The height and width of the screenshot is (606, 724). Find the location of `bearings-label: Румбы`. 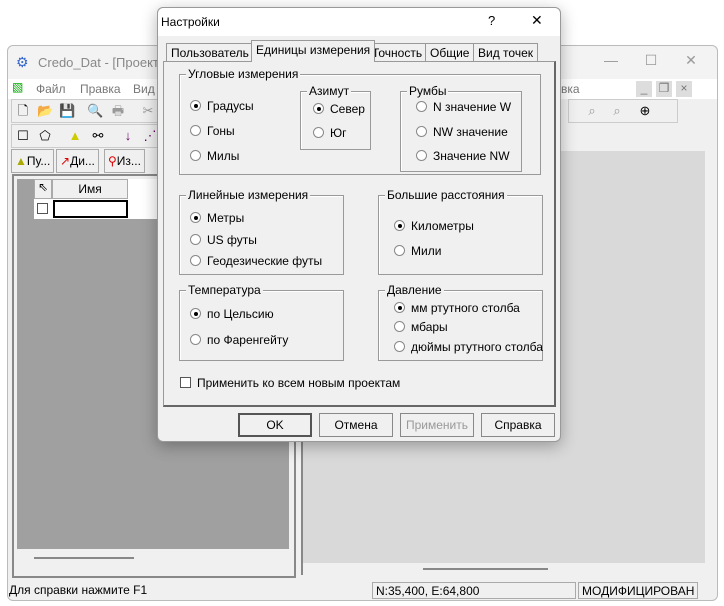

bearings-label: Румбы is located at coordinates (428, 91).